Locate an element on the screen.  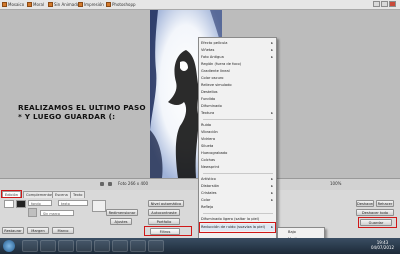
menu-item-color: Color ▸ is located at coordinates (238, 200).